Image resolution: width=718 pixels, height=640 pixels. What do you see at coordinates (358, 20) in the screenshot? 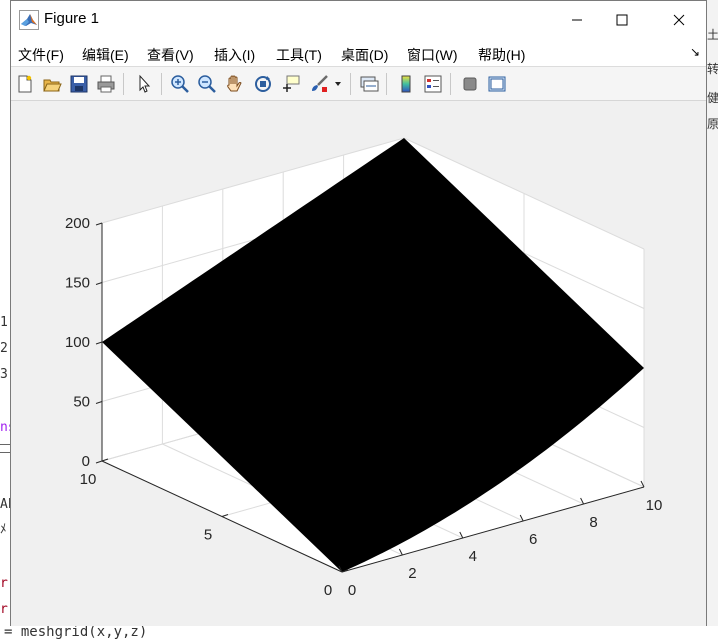
I see `title-bar: Figure 1` at bounding box center [358, 20].